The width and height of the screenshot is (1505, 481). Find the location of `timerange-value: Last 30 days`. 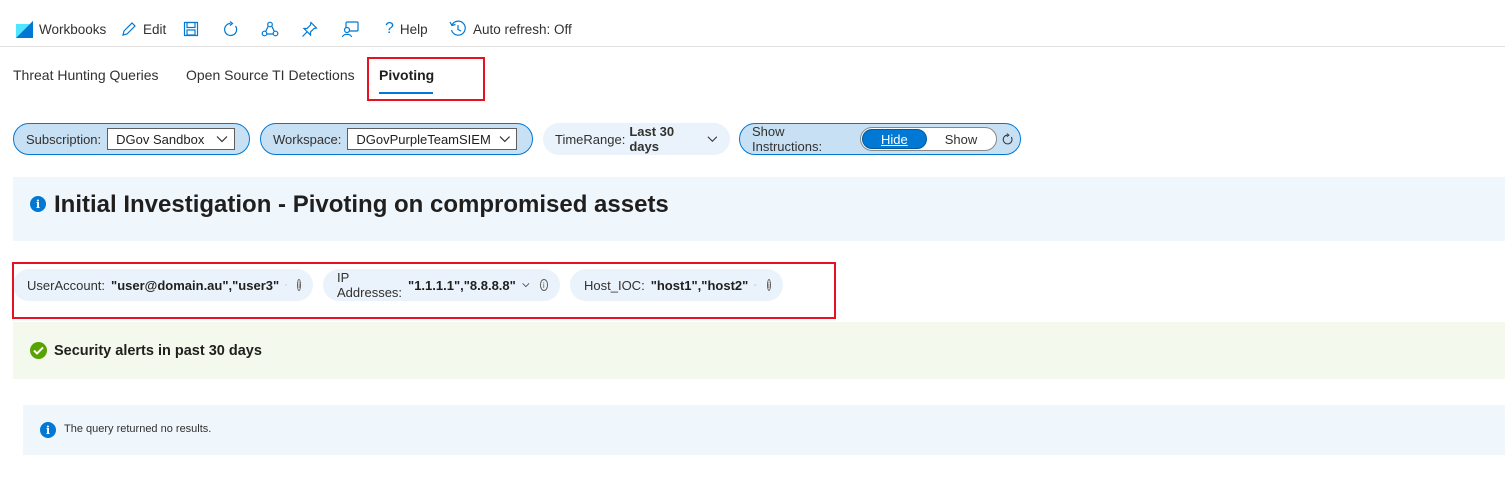

timerange-value: Last 30 days is located at coordinates (652, 139).